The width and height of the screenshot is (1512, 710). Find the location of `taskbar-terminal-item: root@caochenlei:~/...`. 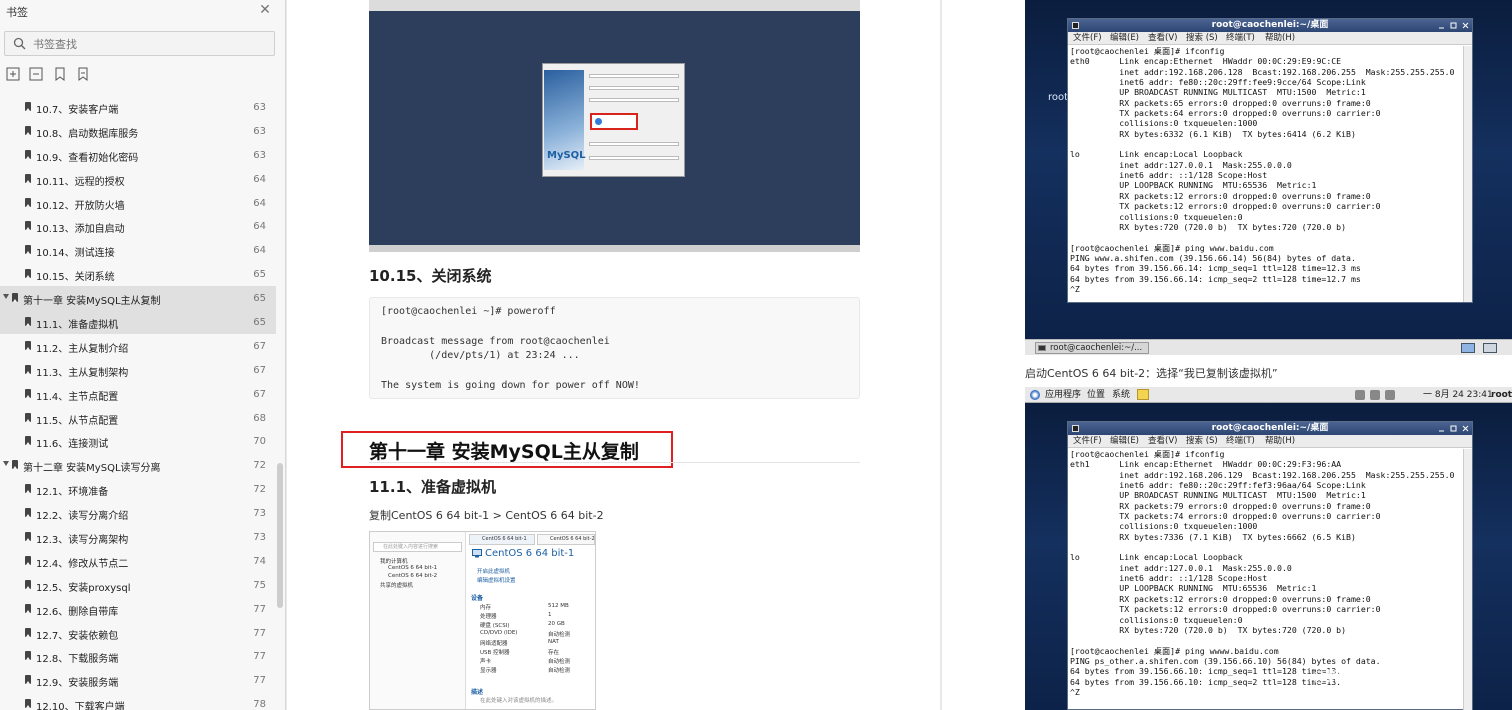

taskbar-terminal-item: root@caochenlei:~/... is located at coordinates (1092, 348).